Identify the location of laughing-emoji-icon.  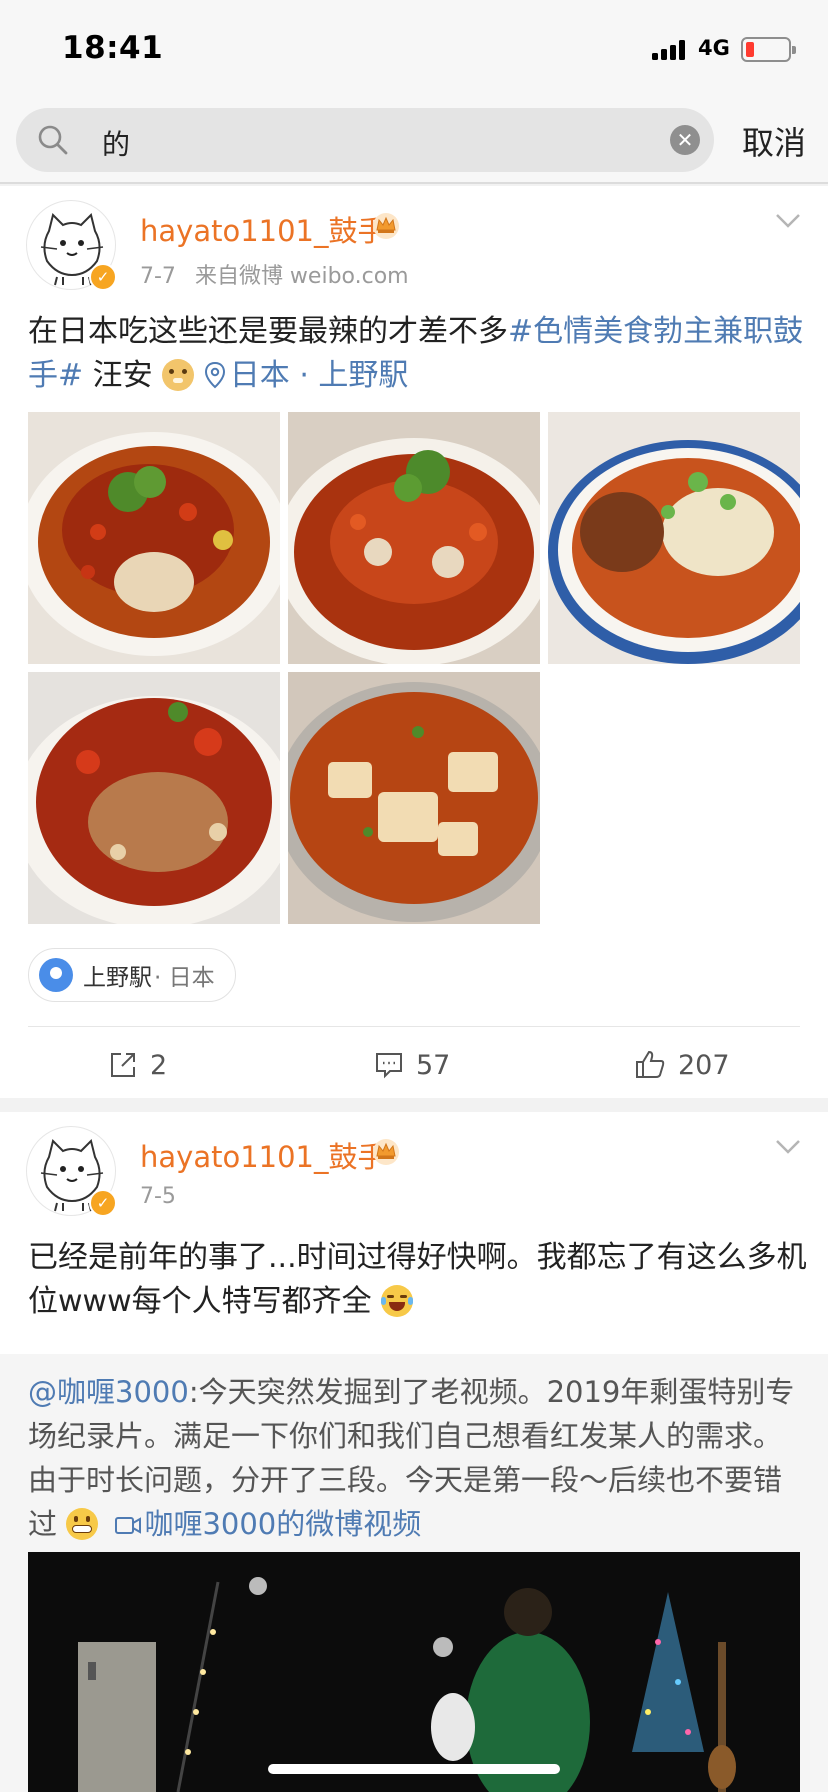
(397, 1301).